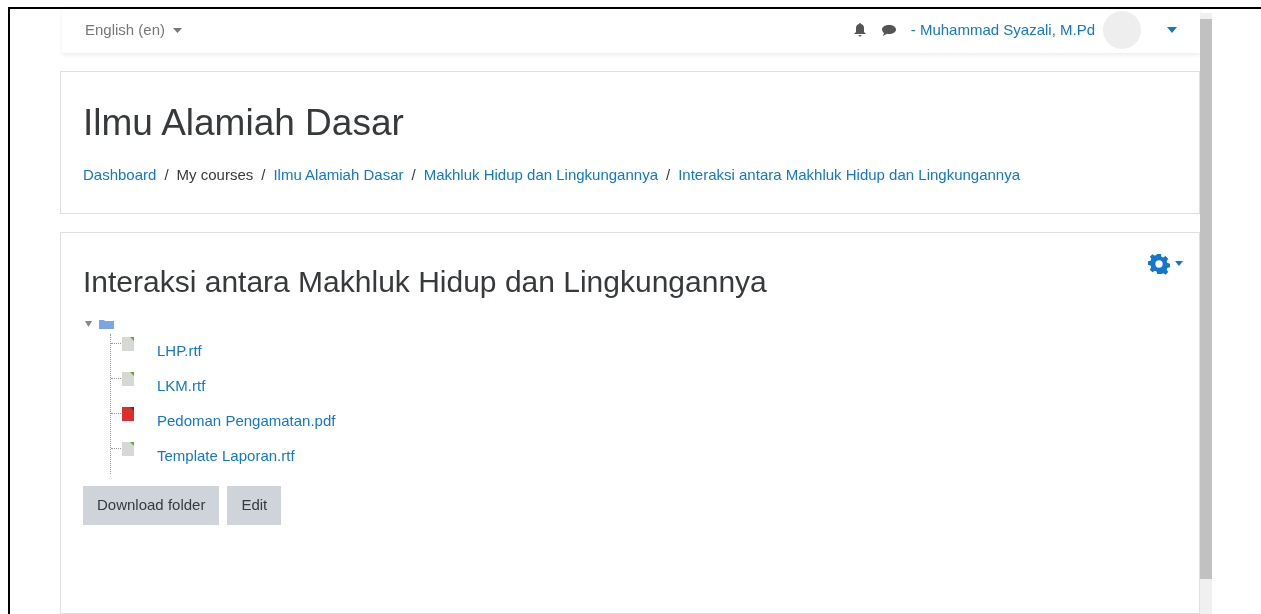 The width and height of the screenshot is (1261, 614). What do you see at coordinates (181, 386) in the screenshot?
I see `file-link: LKM.rtf` at bounding box center [181, 386].